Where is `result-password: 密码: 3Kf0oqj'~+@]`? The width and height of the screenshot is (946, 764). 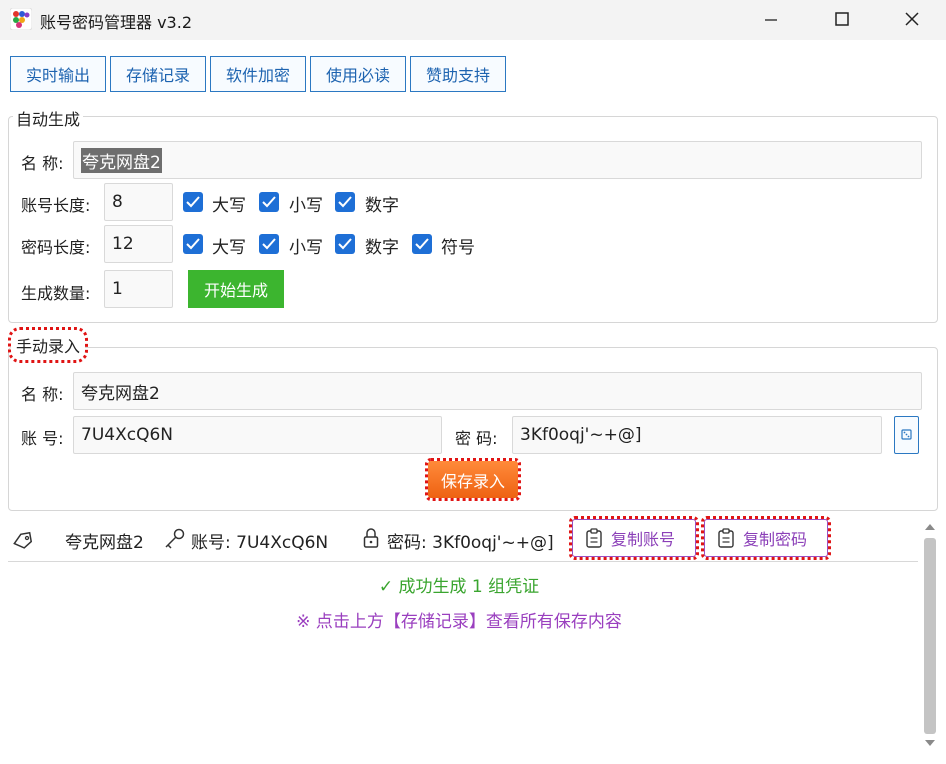
result-password: 密码: 3Kf0oqj'~+@] is located at coordinates (470, 543).